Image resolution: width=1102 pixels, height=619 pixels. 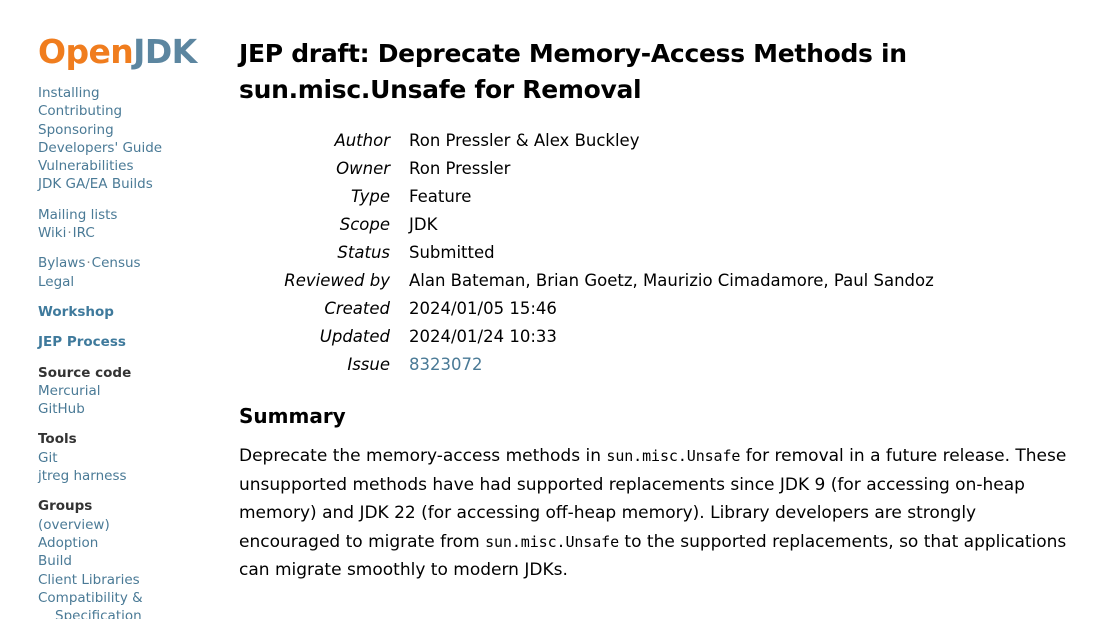 What do you see at coordinates (133, 184) in the screenshot?
I see `sidebar-item-jdk-ga-ea-builds: JDK GA/EA Builds` at bounding box center [133, 184].